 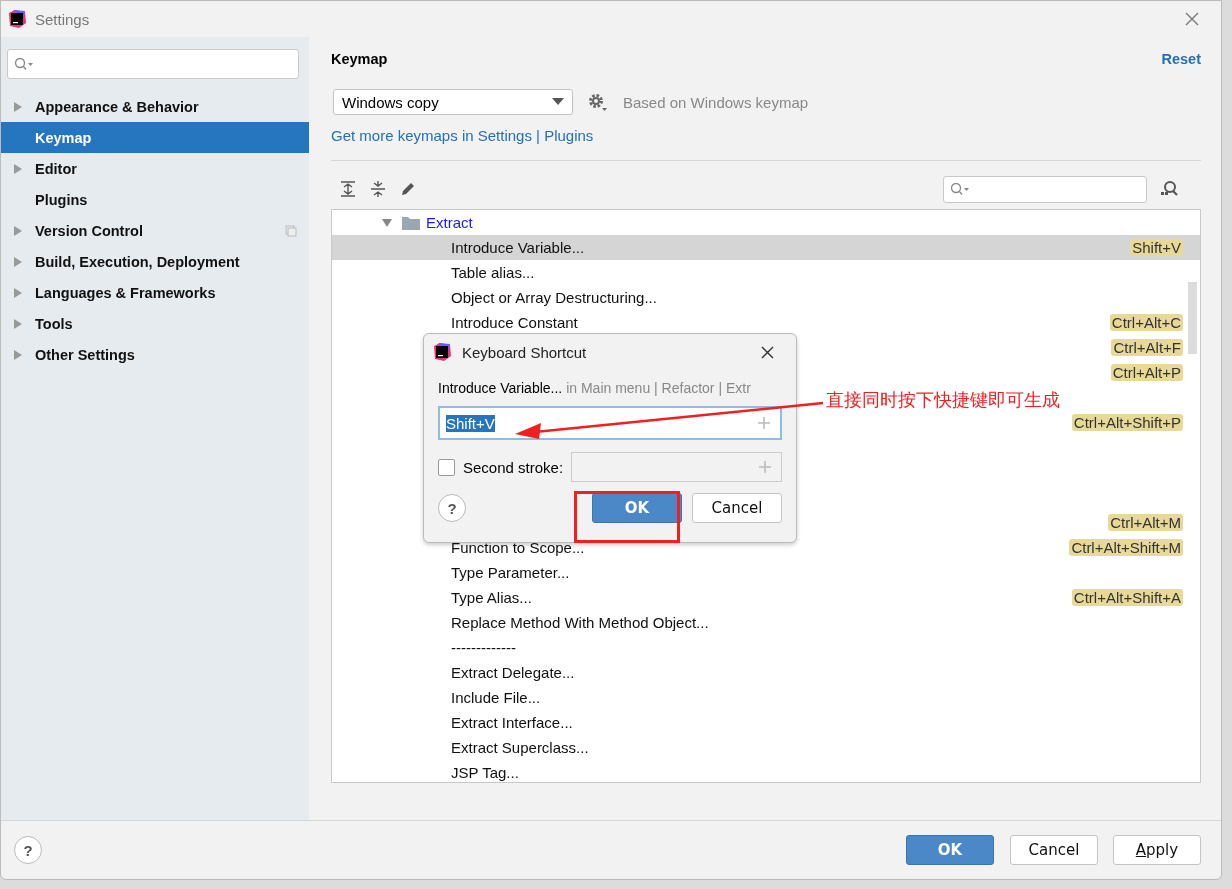 I want to click on action-name: Introduce Constant, so click(x=514, y=322).